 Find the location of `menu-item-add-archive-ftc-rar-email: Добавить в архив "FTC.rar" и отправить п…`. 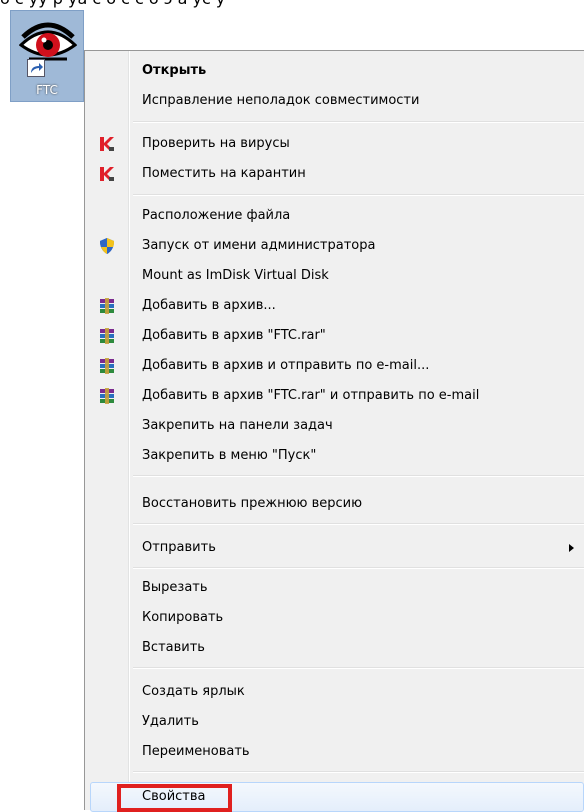

menu-item-add-archive-ftc-rar-email: Добавить в архив "FTC.rar" и отправить п… is located at coordinates (334, 396).